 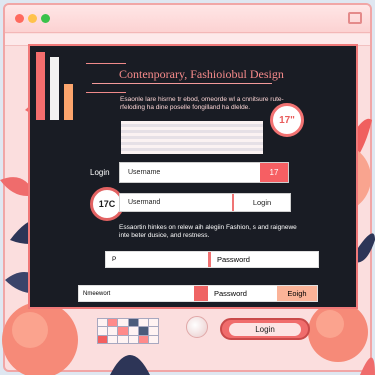 I want to click on username-field: Username 17, so click(x=204, y=172).